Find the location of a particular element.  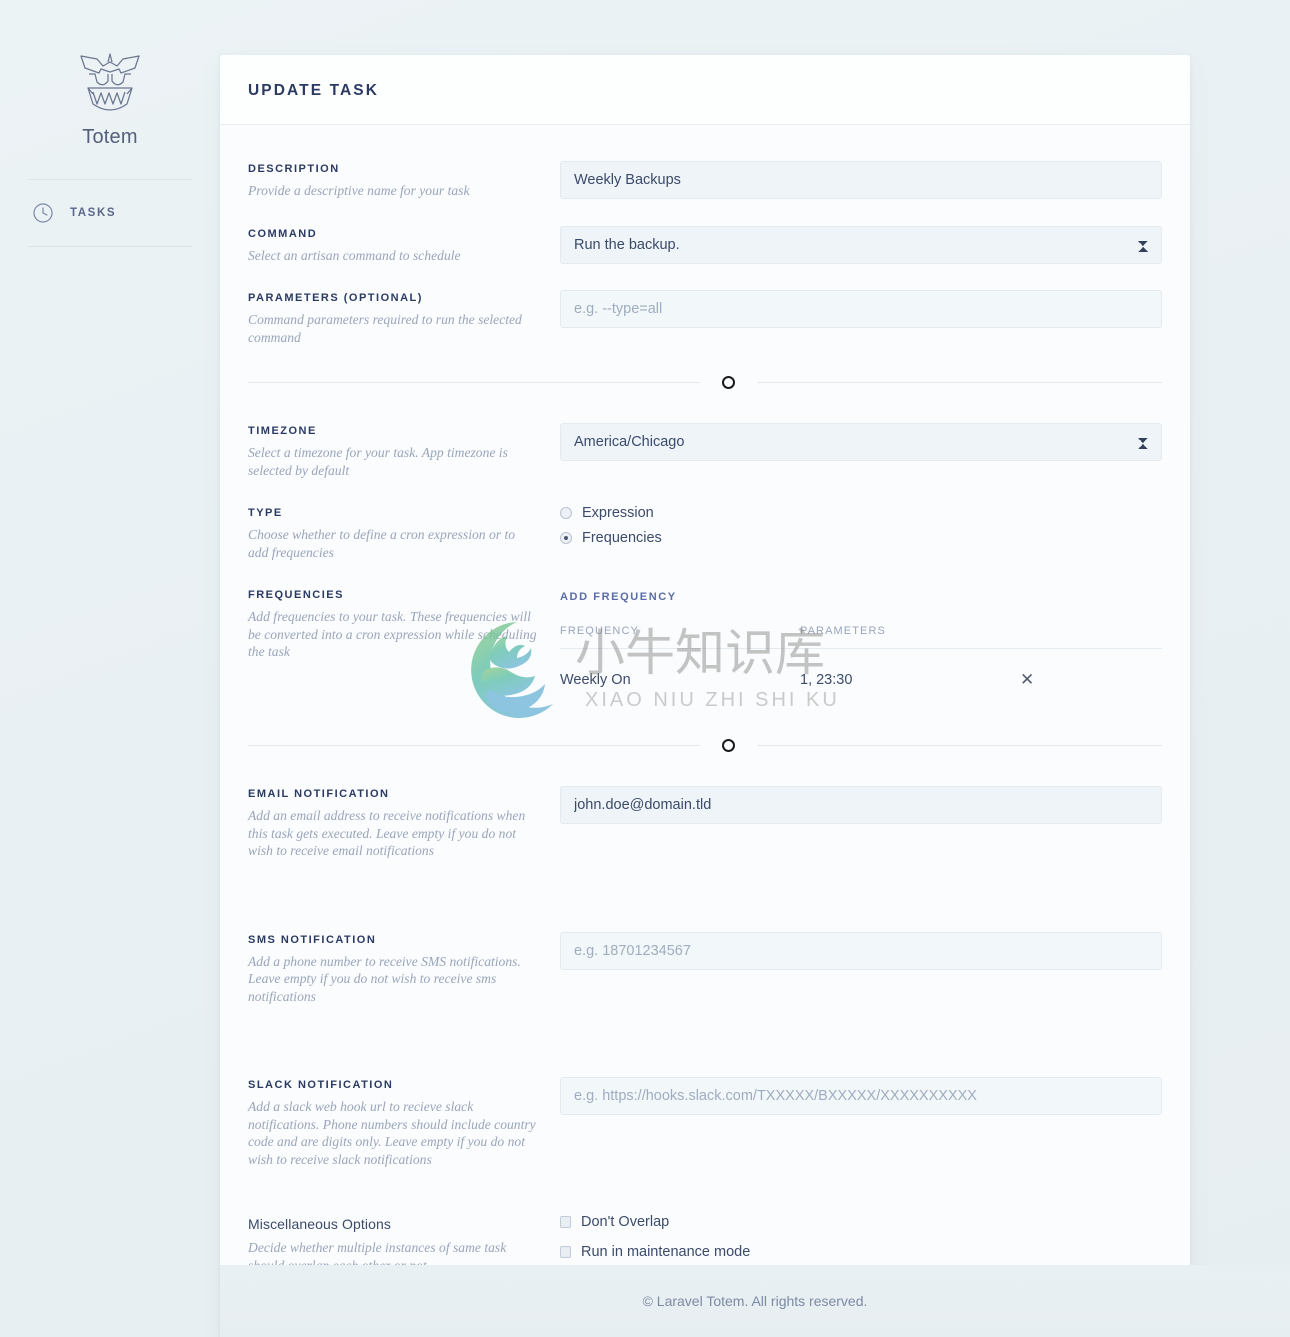

clock-icon is located at coordinates (43, 213).